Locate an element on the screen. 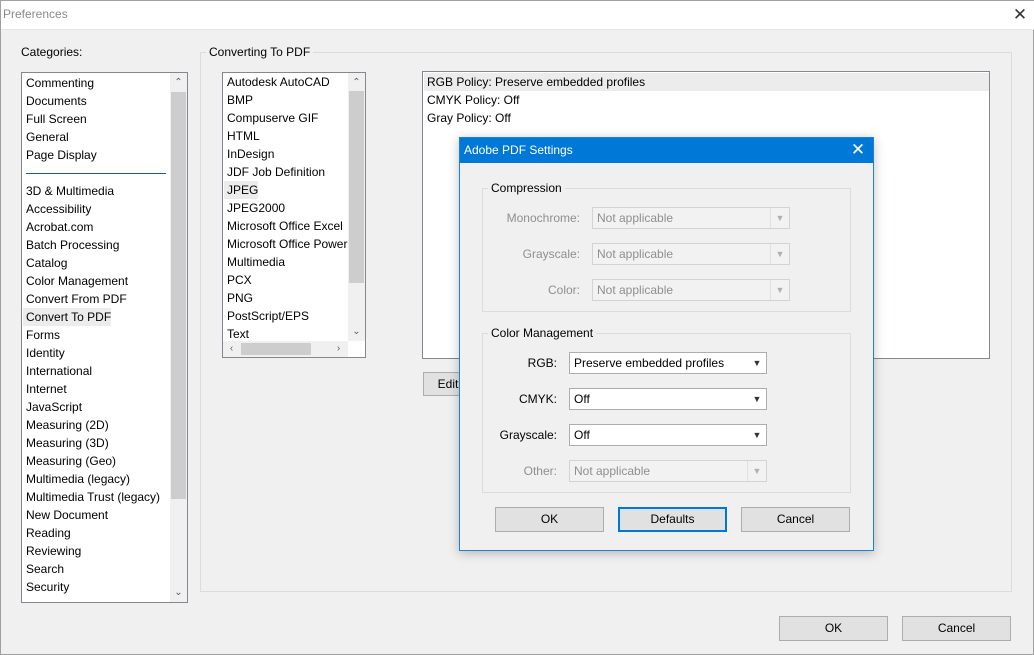 Image resolution: width=1034 pixels, height=655 pixels. formats-hscrollbar: ‹ › is located at coordinates (285, 349).